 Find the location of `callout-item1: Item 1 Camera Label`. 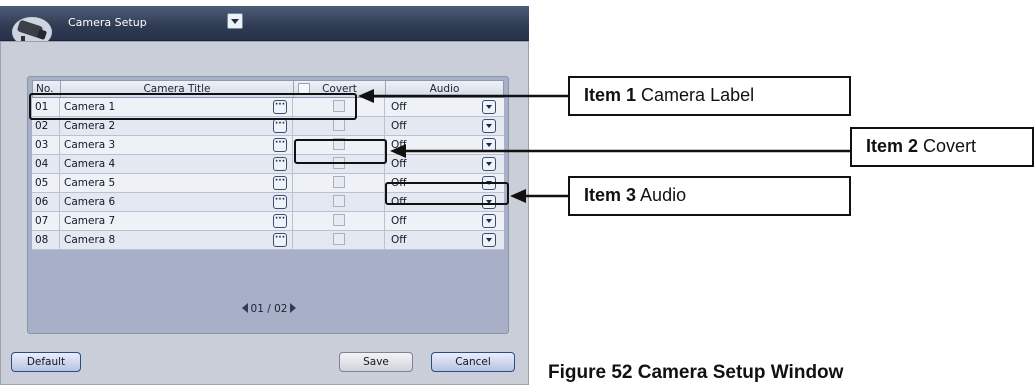

callout-item1: Item 1 Camera Label is located at coordinates (709, 96).